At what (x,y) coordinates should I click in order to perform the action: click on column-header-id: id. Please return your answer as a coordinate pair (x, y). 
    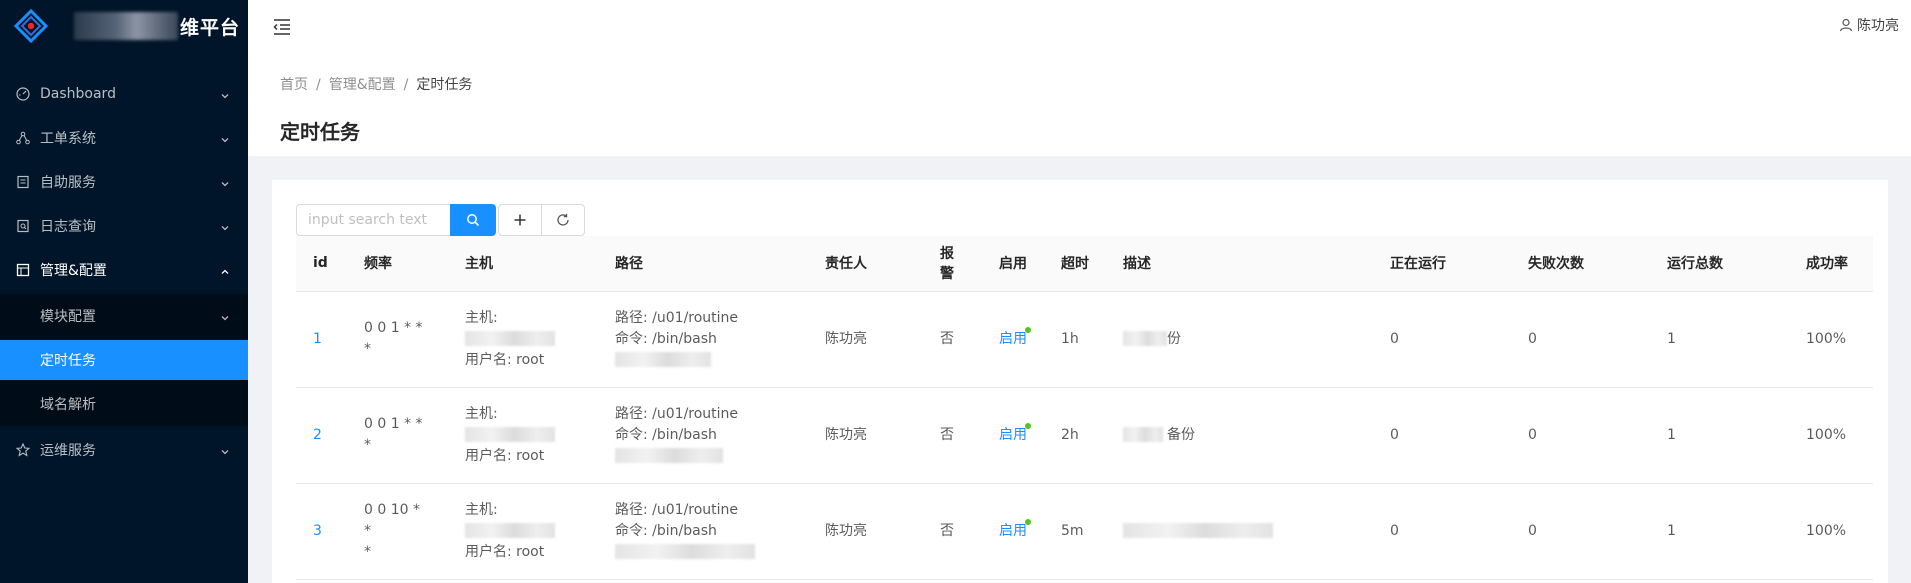
    Looking at the image, I should click on (321, 264).